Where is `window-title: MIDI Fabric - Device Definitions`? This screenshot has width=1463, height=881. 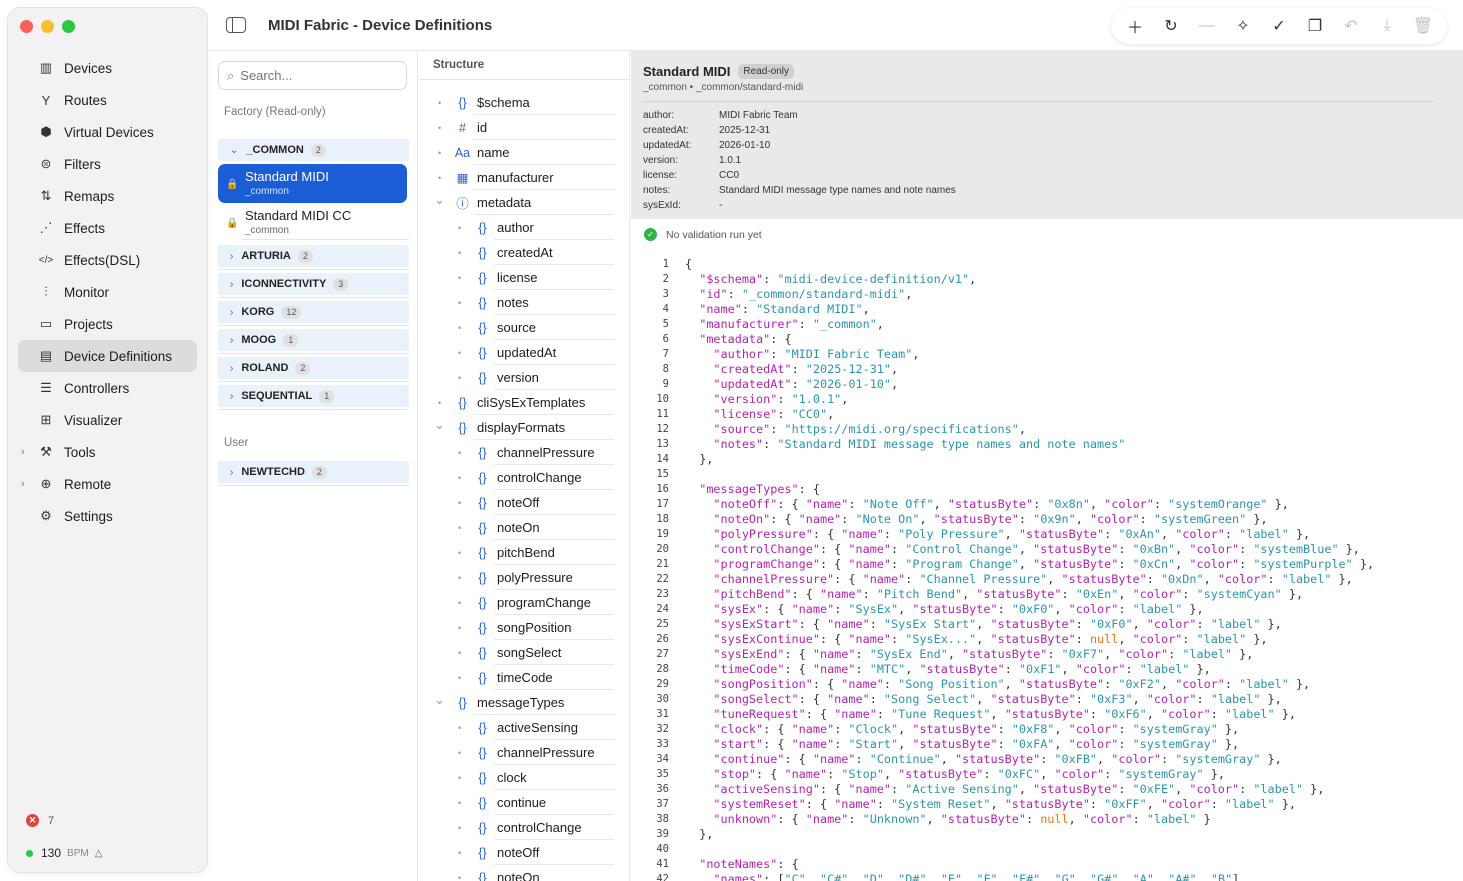
window-title: MIDI Fabric - Device Definitions is located at coordinates (380, 25).